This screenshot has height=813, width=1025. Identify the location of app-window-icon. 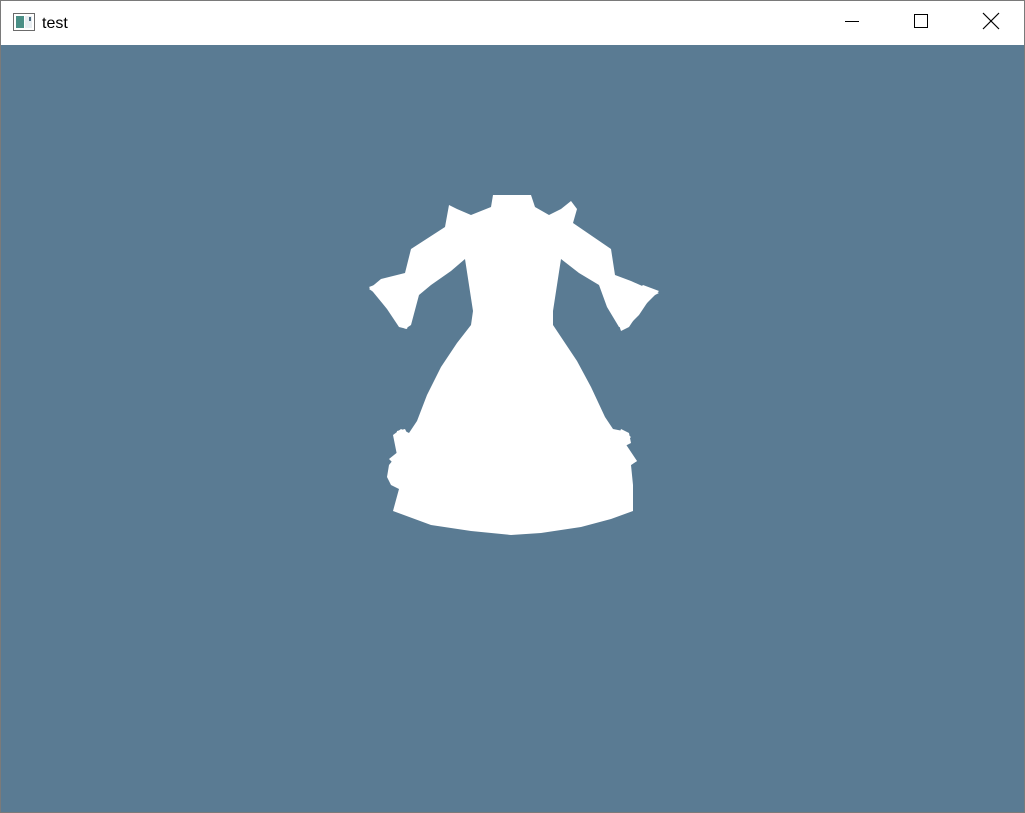
(24, 22).